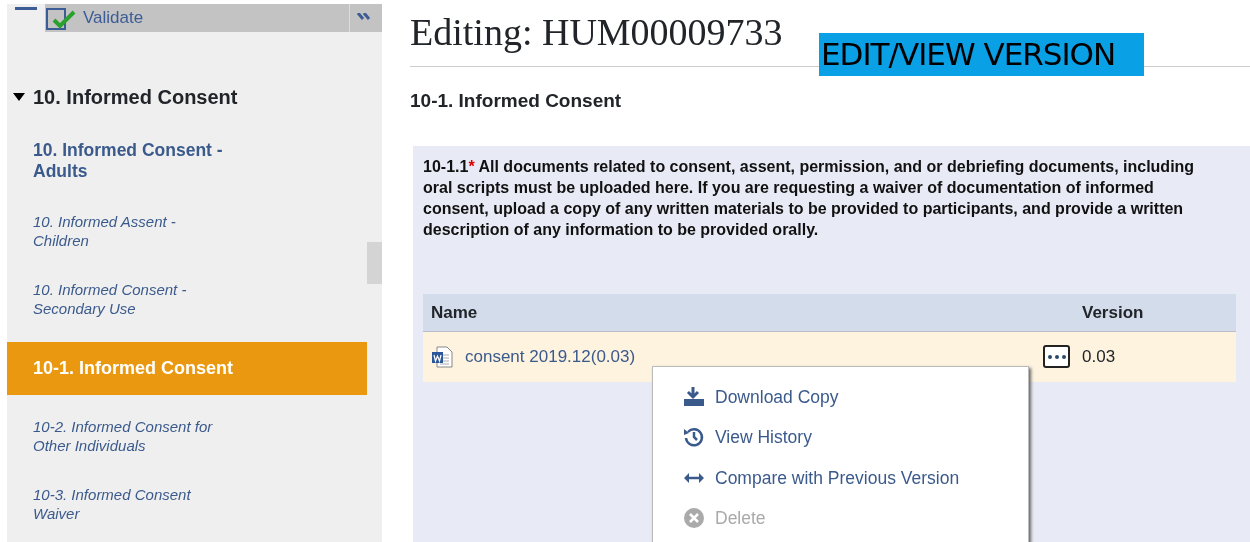 This screenshot has height=542, width=1250. I want to click on menu-item: Download Copy, so click(761, 397).